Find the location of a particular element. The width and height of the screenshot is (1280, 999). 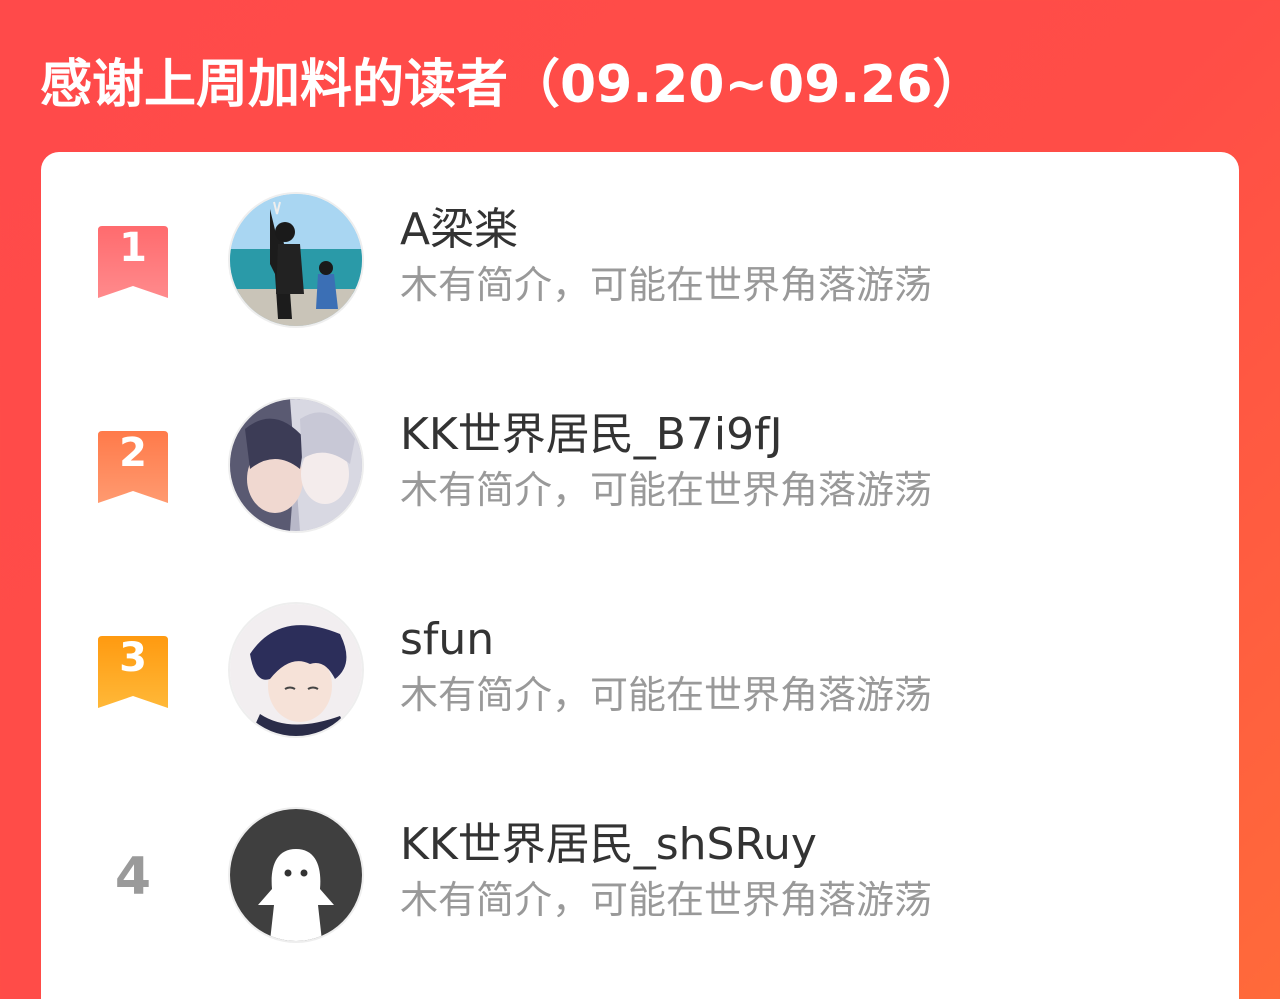

rank-ribbon-badge: 1 is located at coordinates (133, 262).